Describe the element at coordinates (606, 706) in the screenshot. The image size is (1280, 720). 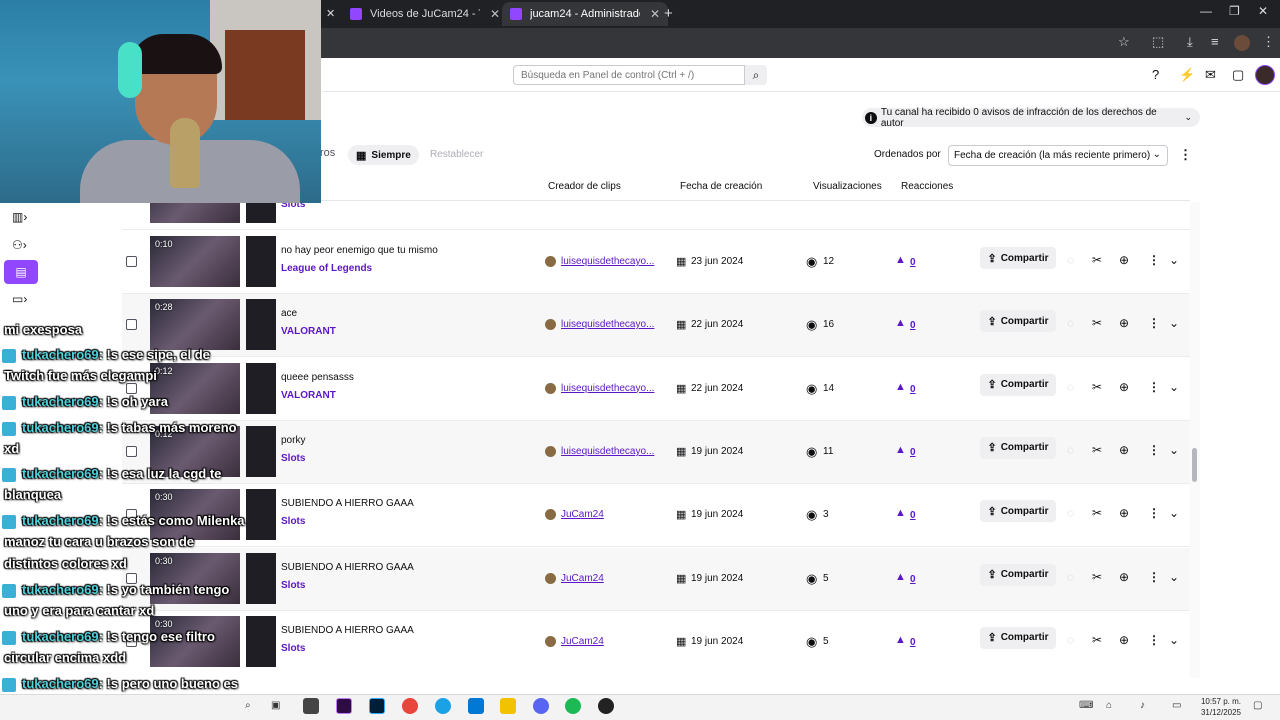
I see `obs-icon` at that location.